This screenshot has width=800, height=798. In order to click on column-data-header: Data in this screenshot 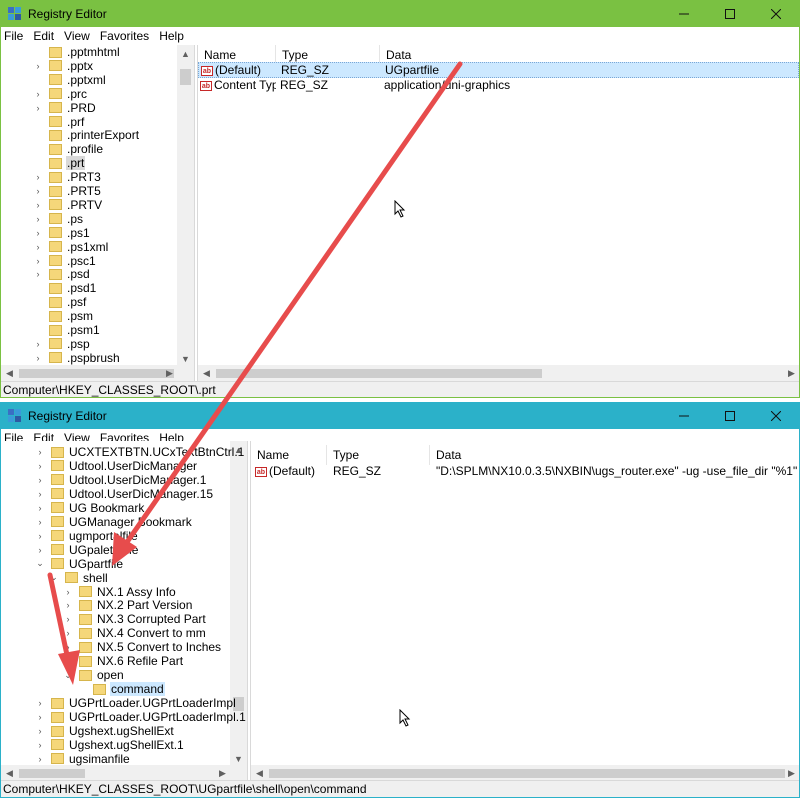, I will do `click(614, 455)`.